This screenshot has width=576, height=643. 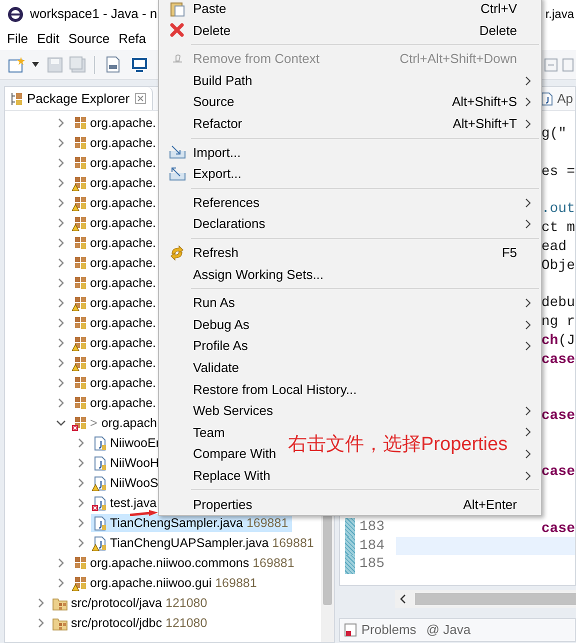 I want to click on menu-item: Web Services, so click(x=233, y=411).